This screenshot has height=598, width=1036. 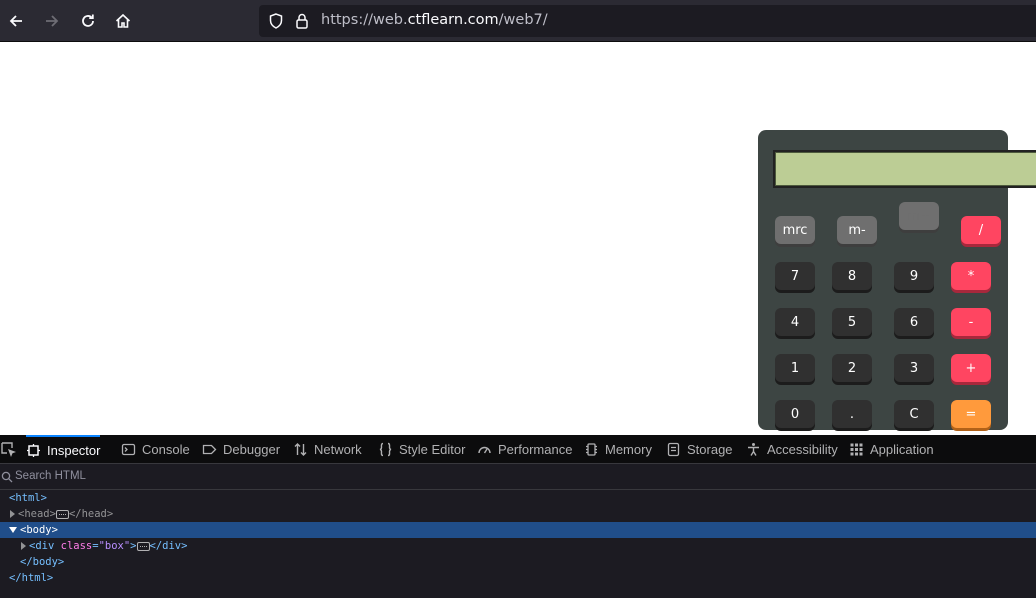 What do you see at coordinates (209, 449) in the screenshot?
I see `debugger-icon` at bounding box center [209, 449].